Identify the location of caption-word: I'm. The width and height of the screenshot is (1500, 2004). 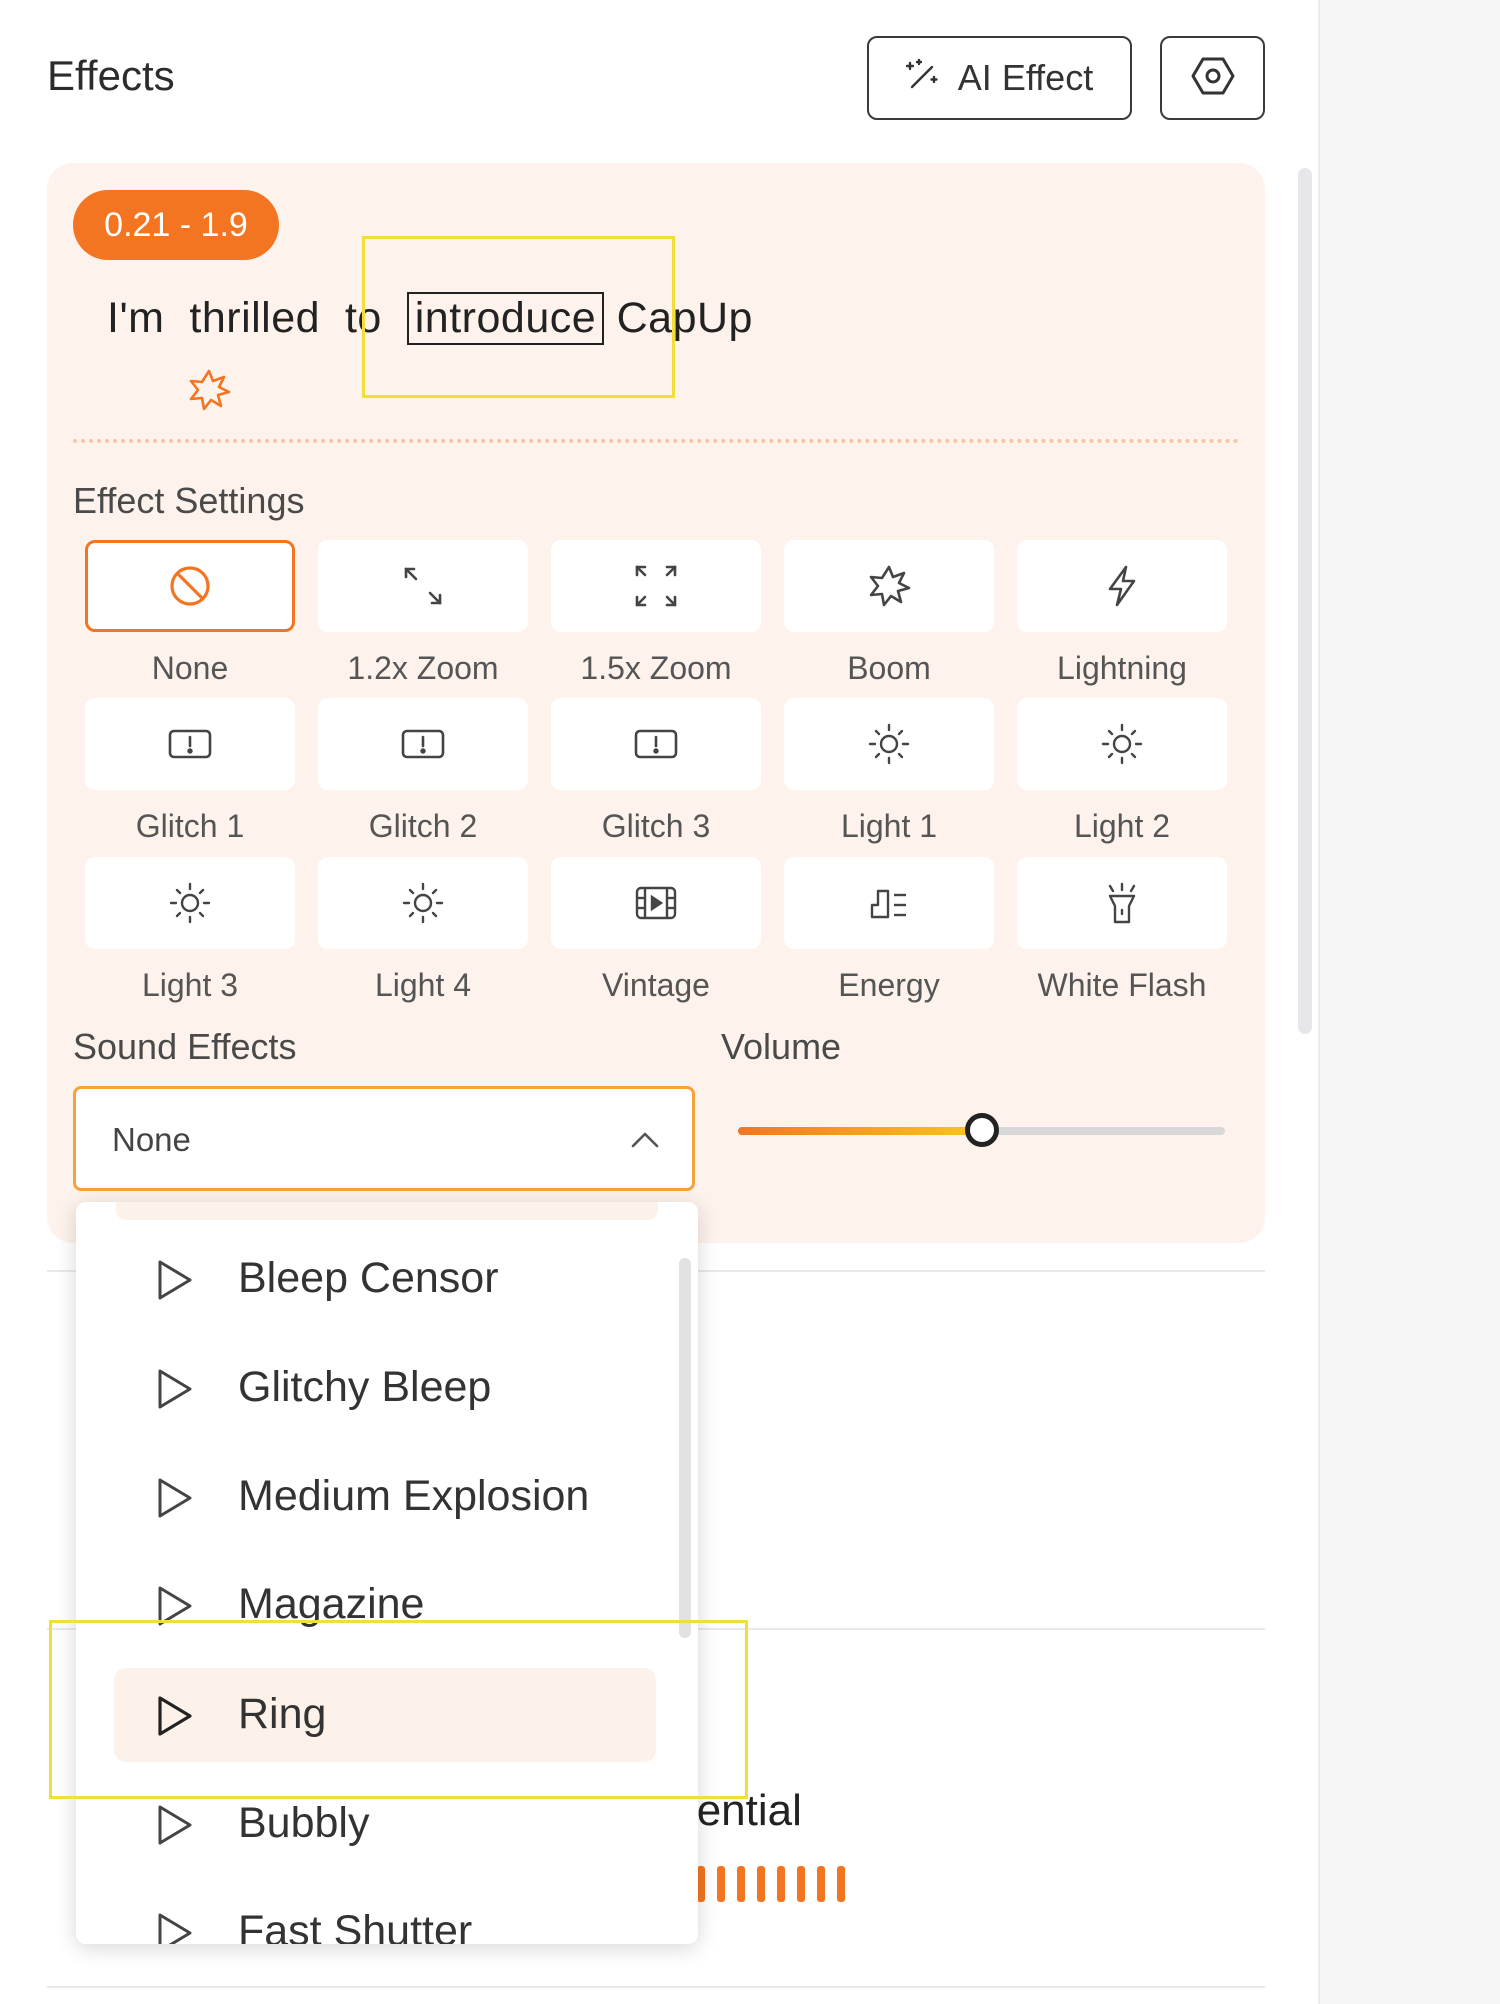
(135, 318).